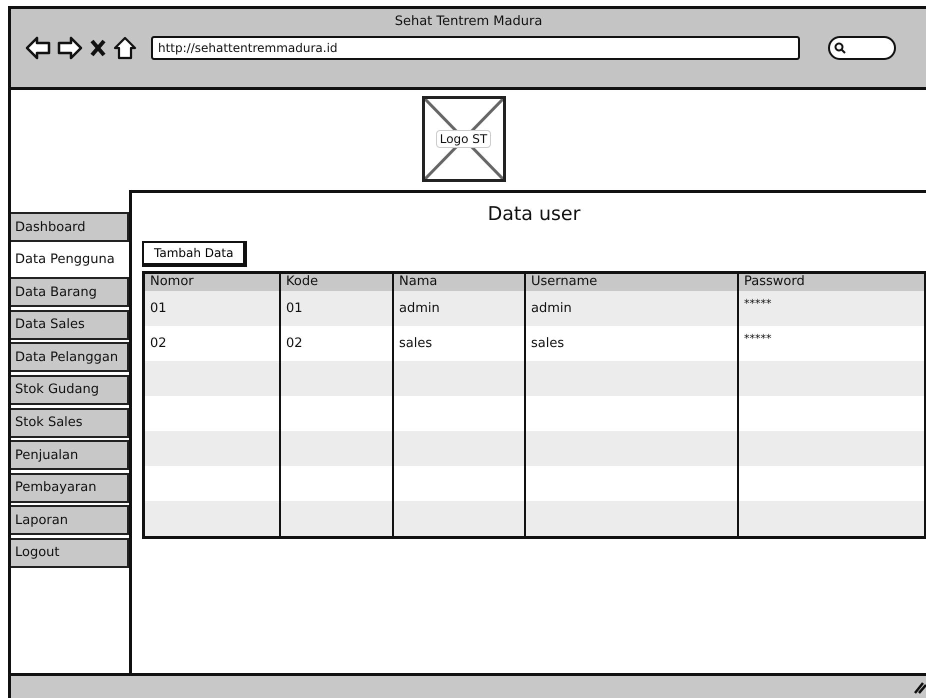  What do you see at coordinates (70, 487) in the screenshot?
I see `sidebar-item: Pembayaran` at bounding box center [70, 487].